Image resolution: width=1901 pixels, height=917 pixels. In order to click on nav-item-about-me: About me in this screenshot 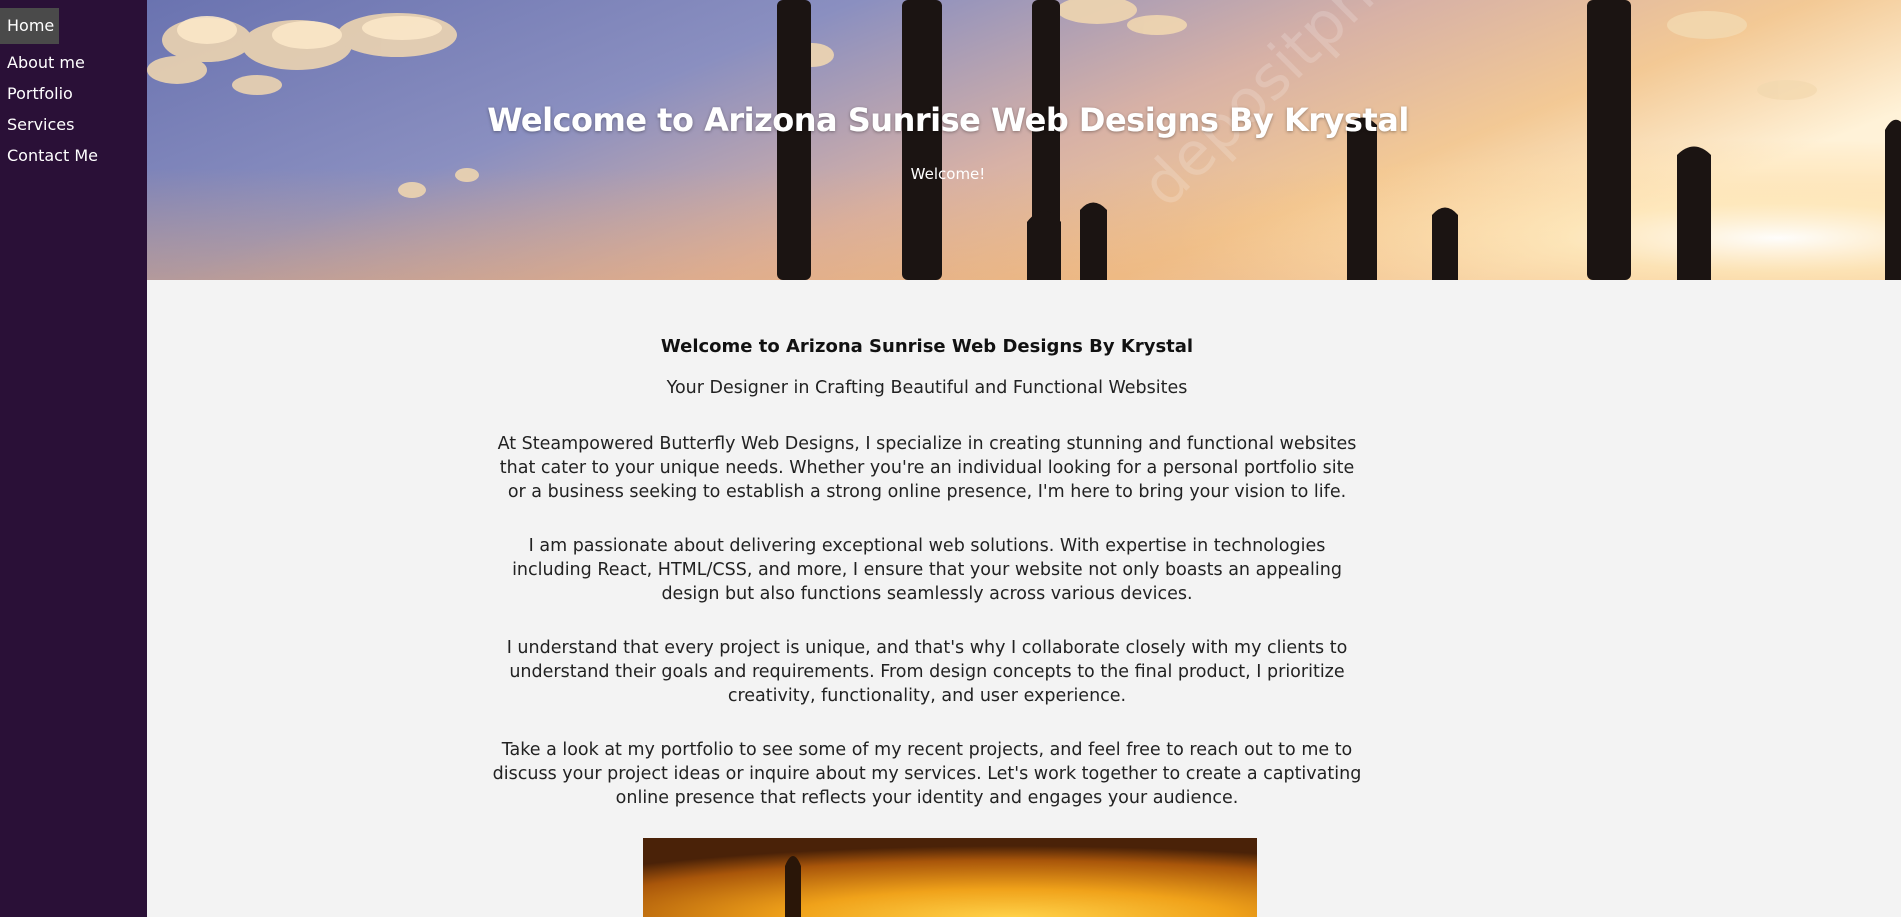, I will do `click(73, 61)`.